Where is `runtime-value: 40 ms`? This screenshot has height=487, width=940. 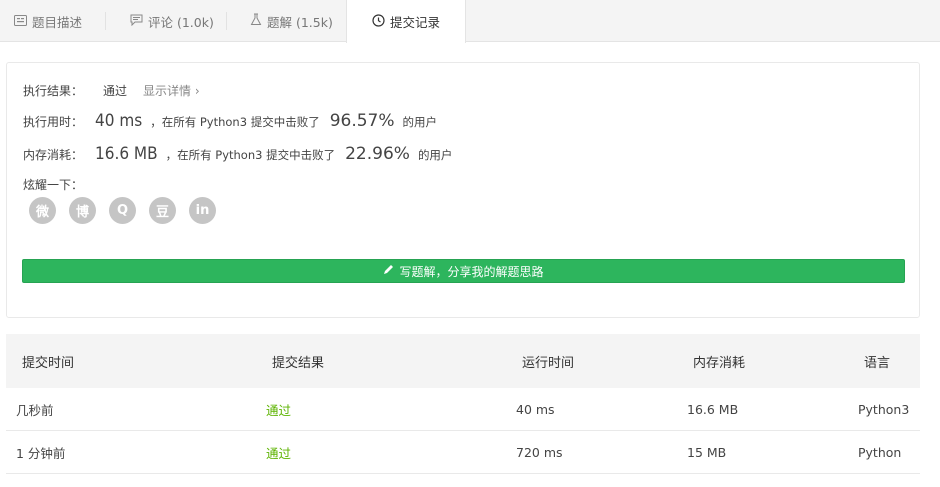
runtime-value: 40 ms is located at coordinates (119, 121).